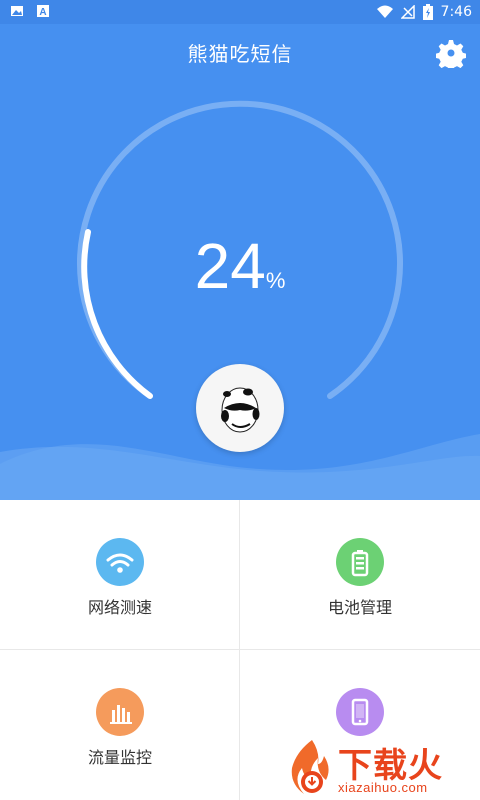 Image resolution: width=480 pixels, height=800 pixels. Describe the element at coordinates (119, 757) in the screenshot. I see `data-monitor-label: 流量监控` at that location.